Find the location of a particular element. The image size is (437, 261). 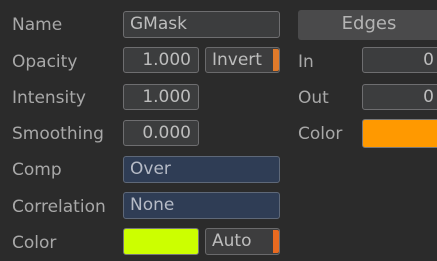

comp-dropdown: Over is located at coordinates (201, 169).